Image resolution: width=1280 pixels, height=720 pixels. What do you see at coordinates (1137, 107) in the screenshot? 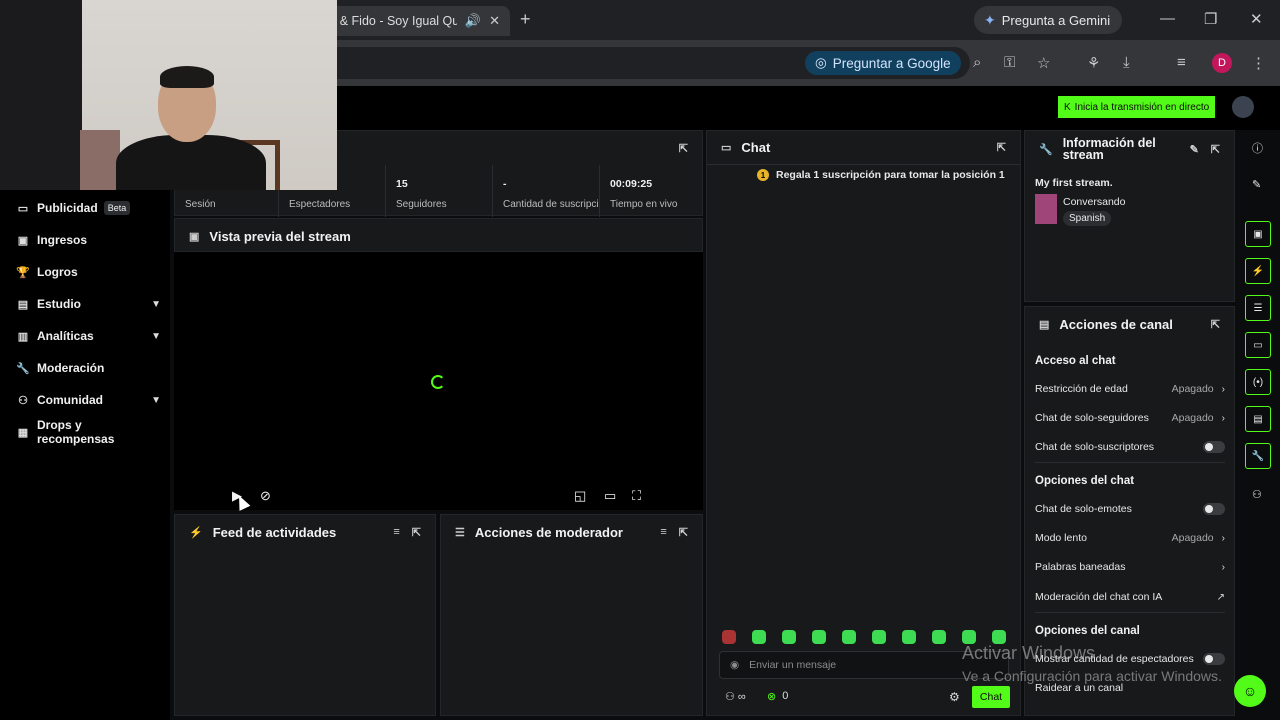
I see `go-live-button: K Inicia la transmisión en directo` at bounding box center [1137, 107].